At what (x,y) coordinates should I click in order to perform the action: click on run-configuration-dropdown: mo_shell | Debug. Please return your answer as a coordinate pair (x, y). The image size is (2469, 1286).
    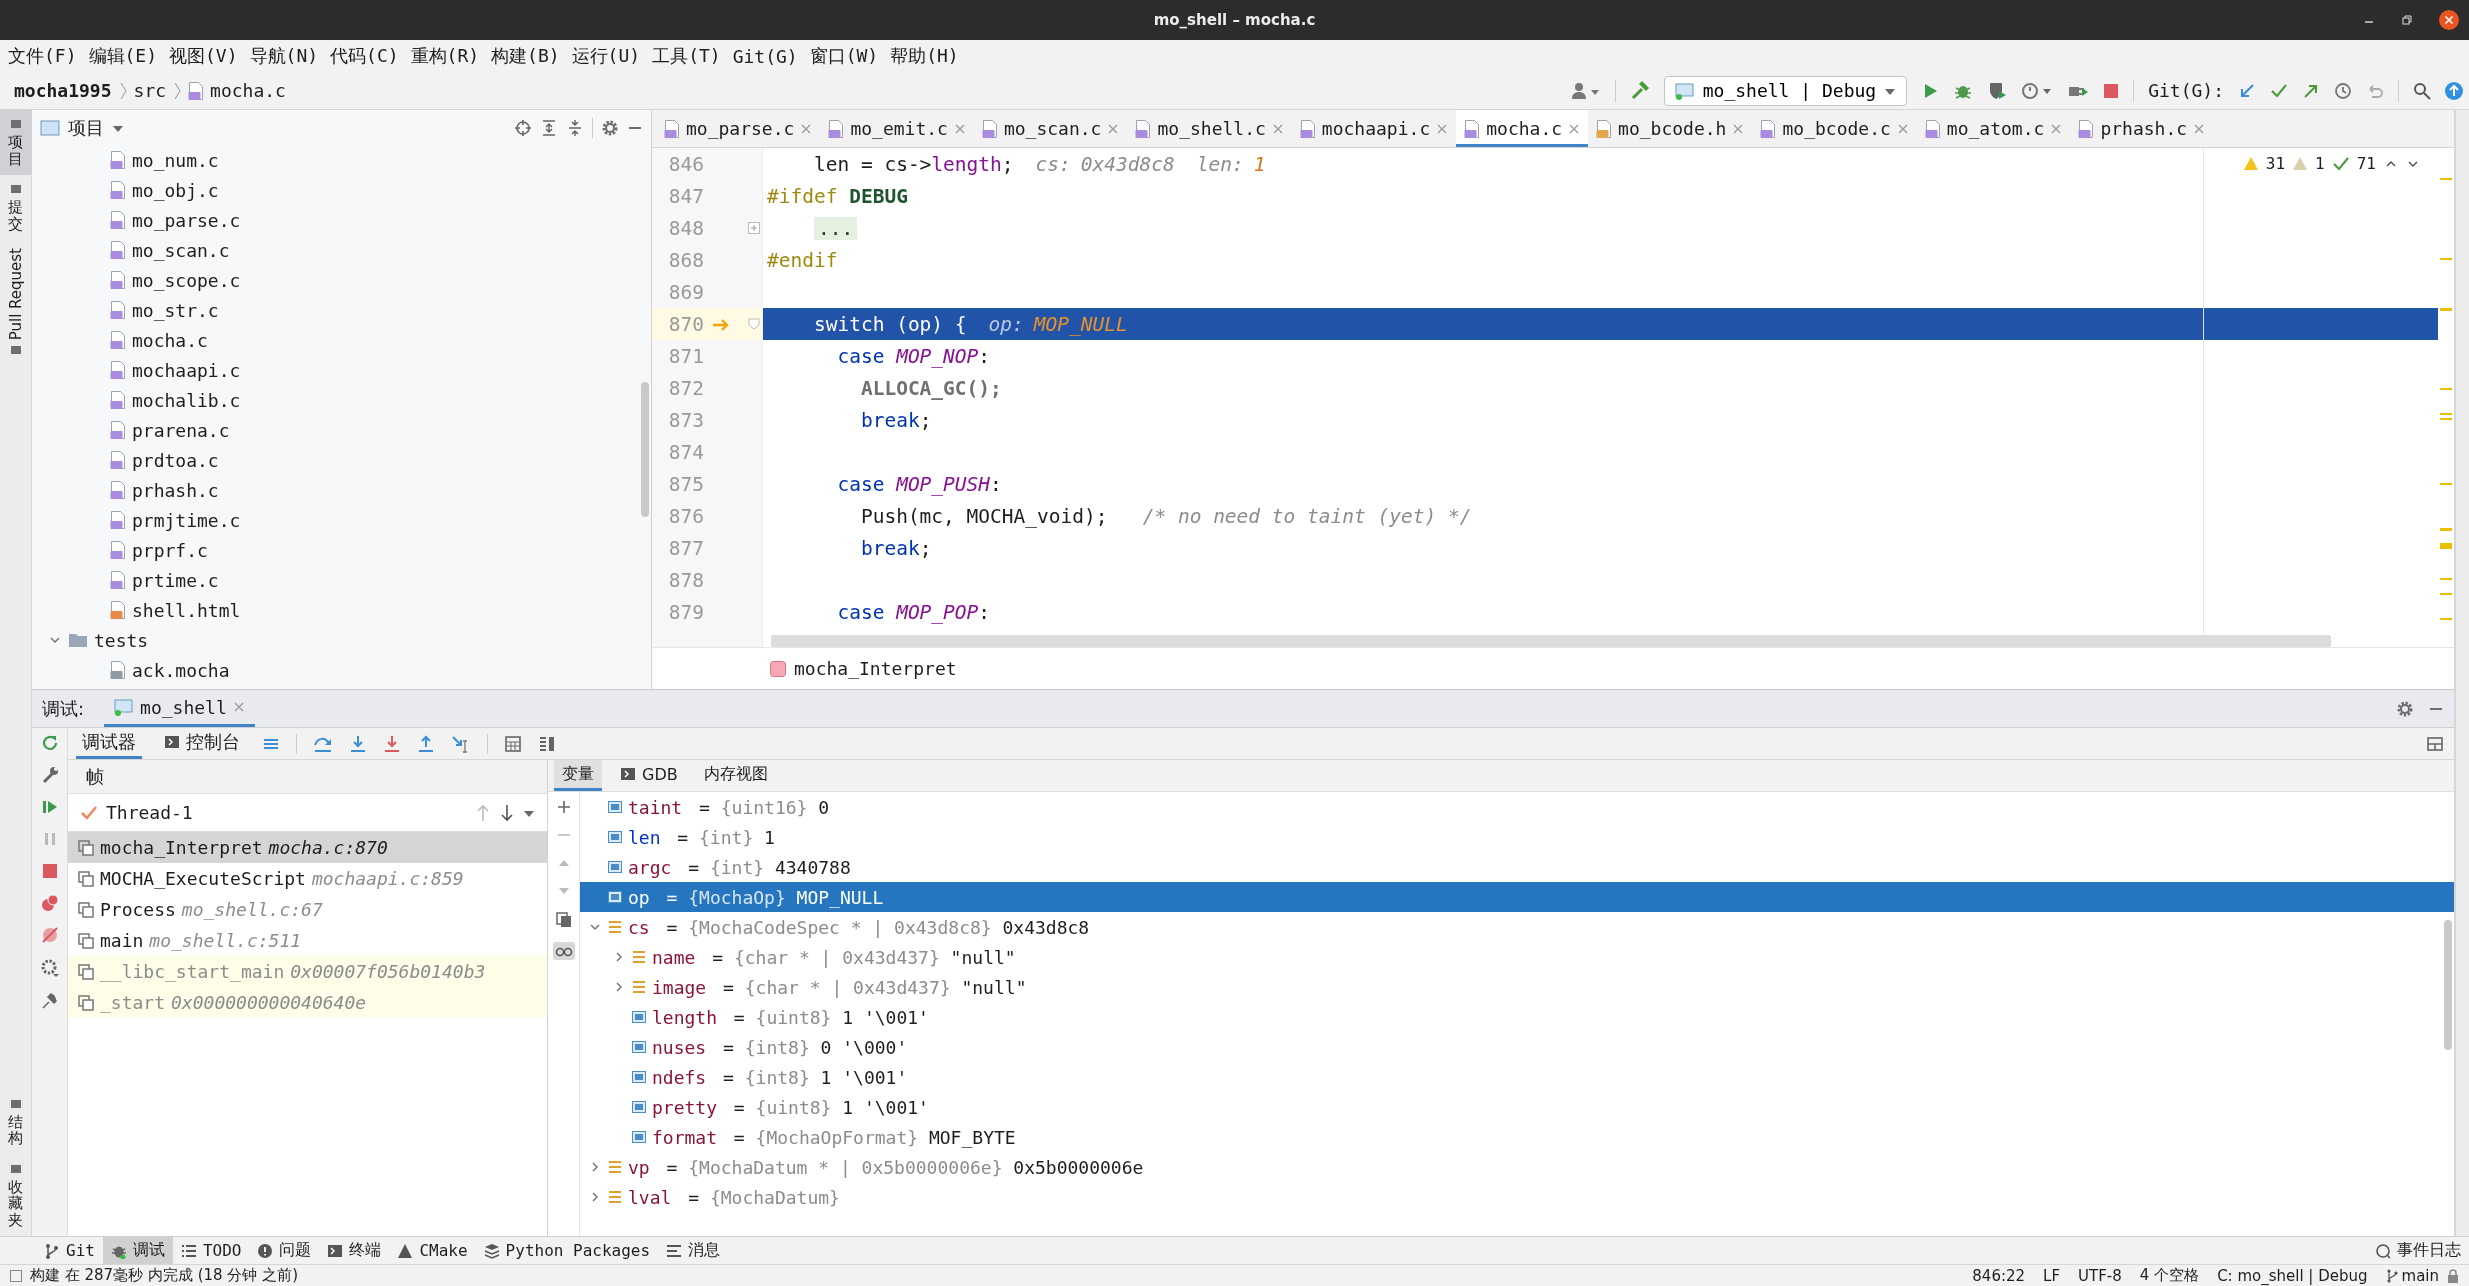
    Looking at the image, I should click on (1785, 90).